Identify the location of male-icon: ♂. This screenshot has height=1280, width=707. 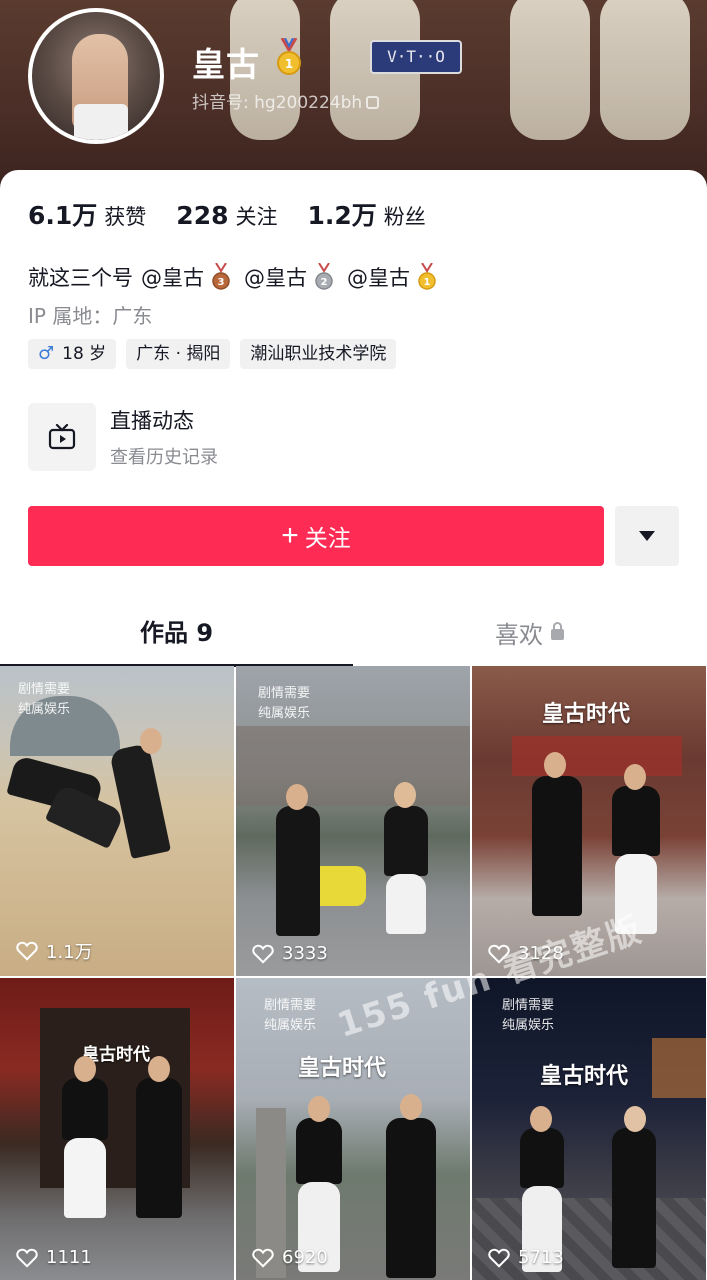
(46, 353).